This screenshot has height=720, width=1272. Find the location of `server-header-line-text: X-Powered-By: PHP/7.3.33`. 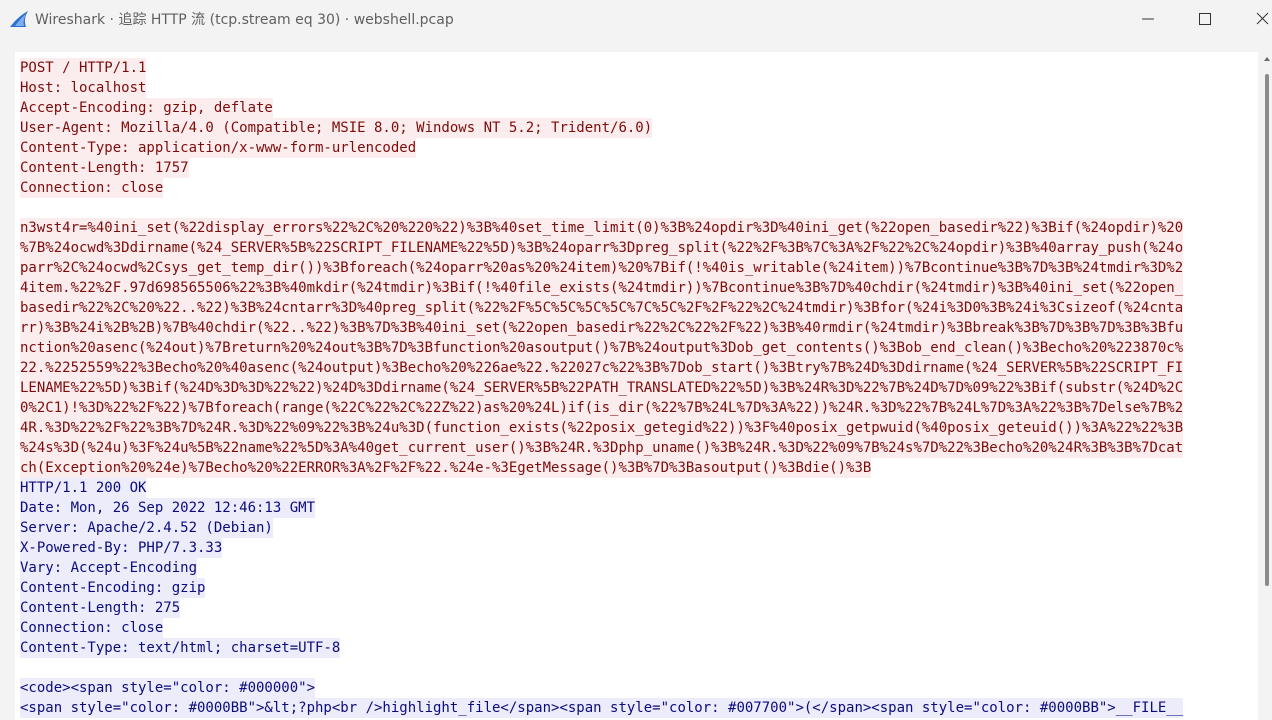

server-header-line-text: X-Powered-By: PHP/7.3.33 is located at coordinates (121, 548).